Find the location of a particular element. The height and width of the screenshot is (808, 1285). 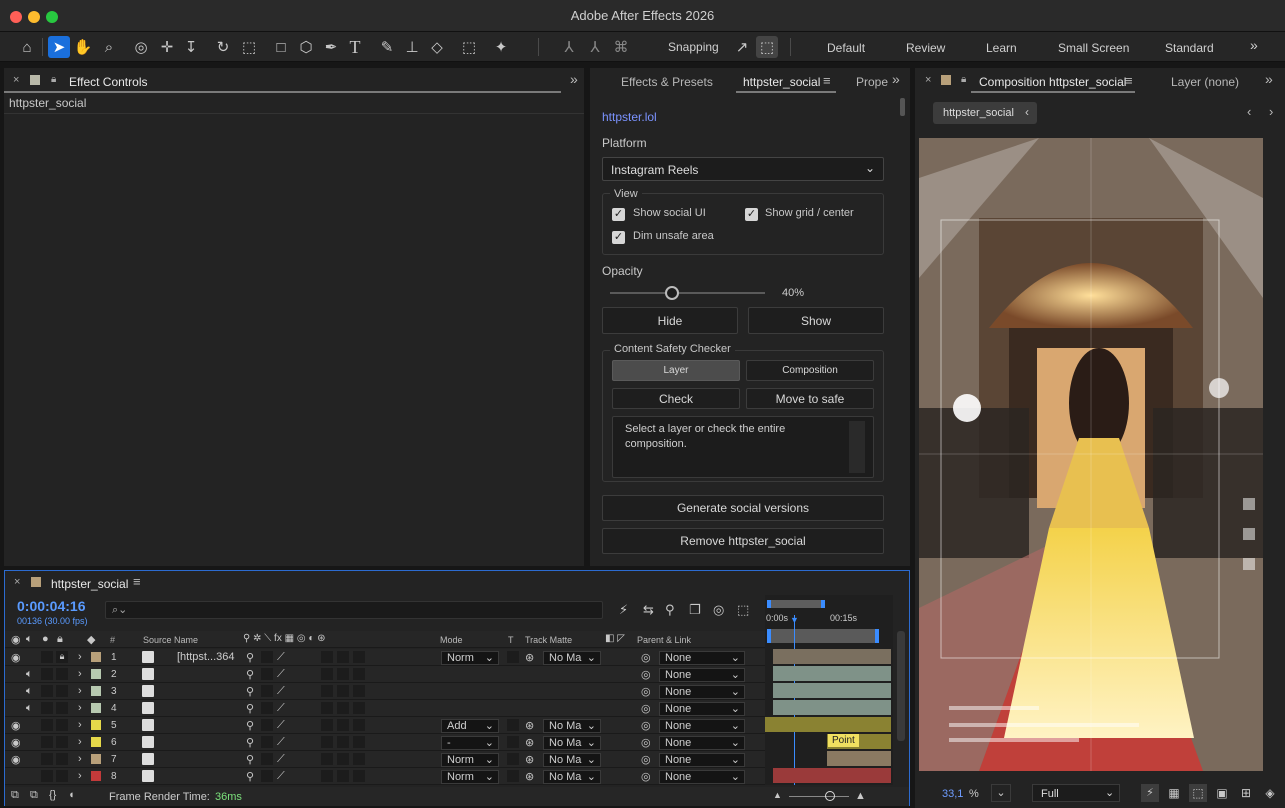

show-social-ui-checkbox: ✓ is located at coordinates (618, 214).